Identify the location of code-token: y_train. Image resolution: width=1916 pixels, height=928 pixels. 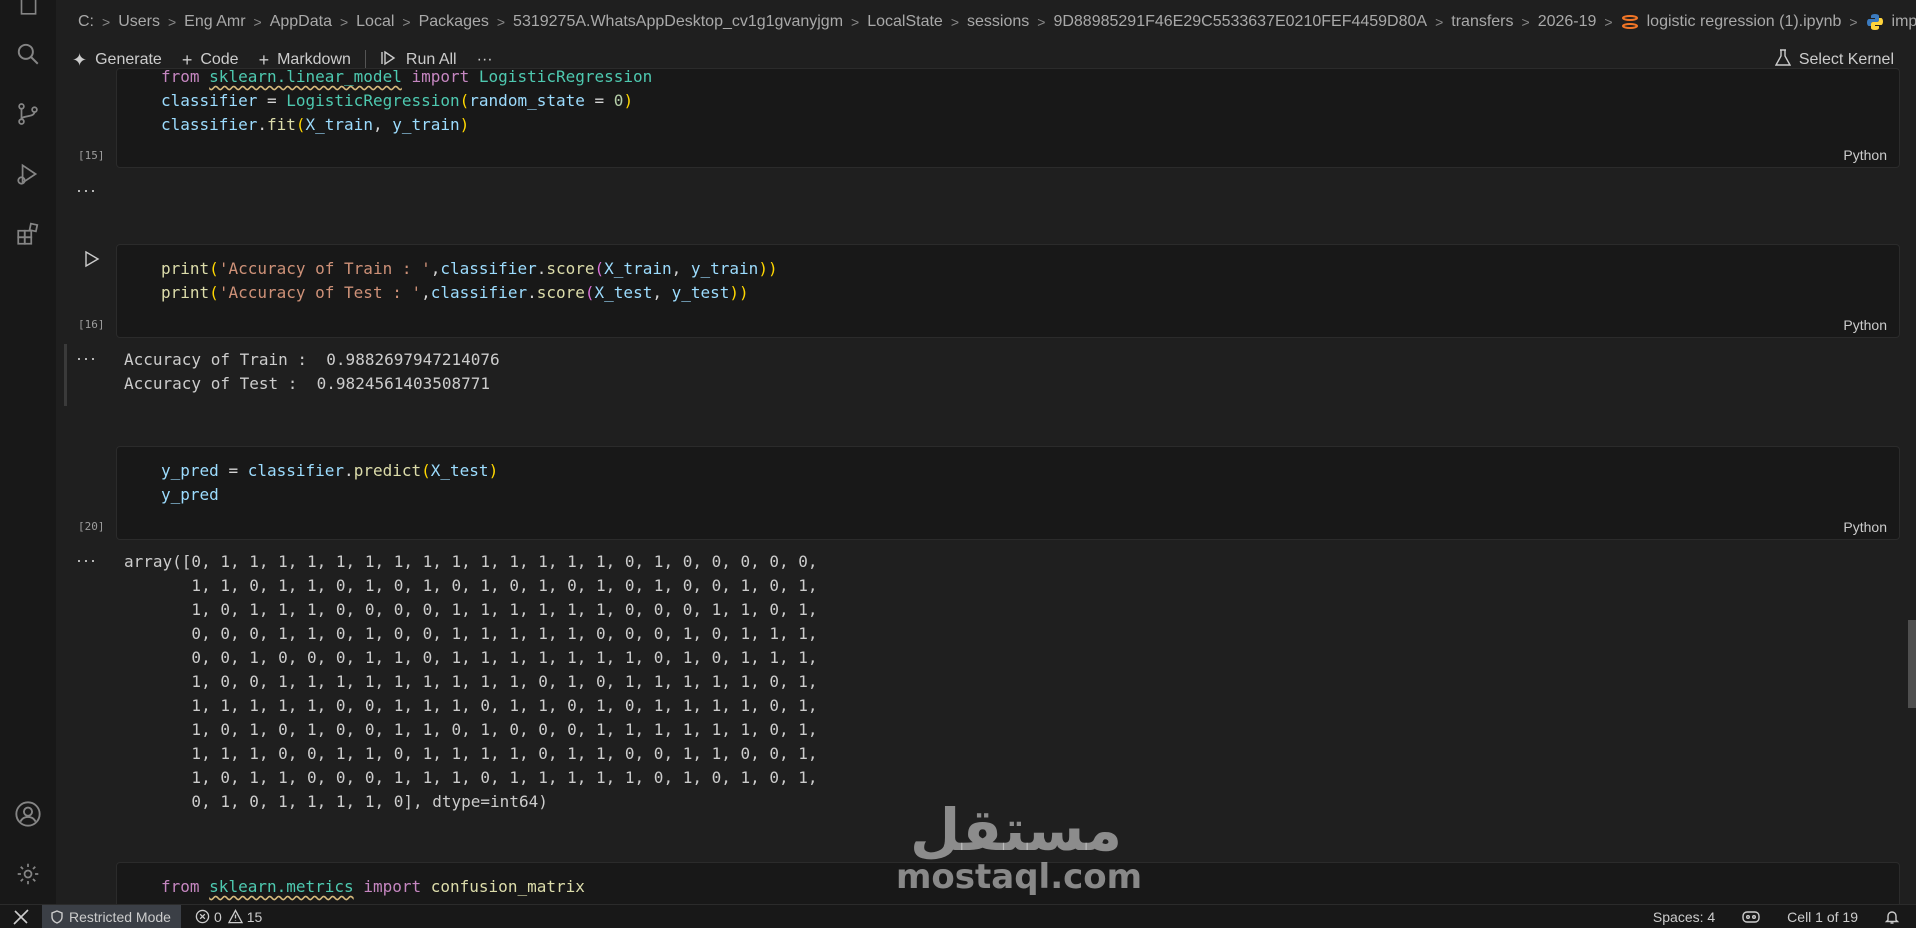
(426, 124).